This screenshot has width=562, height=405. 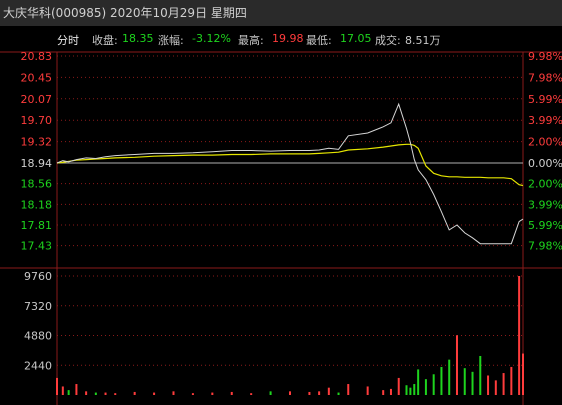 What do you see at coordinates (38, 365) in the screenshot?
I see `volume-tick-label: 2440` at bounding box center [38, 365].